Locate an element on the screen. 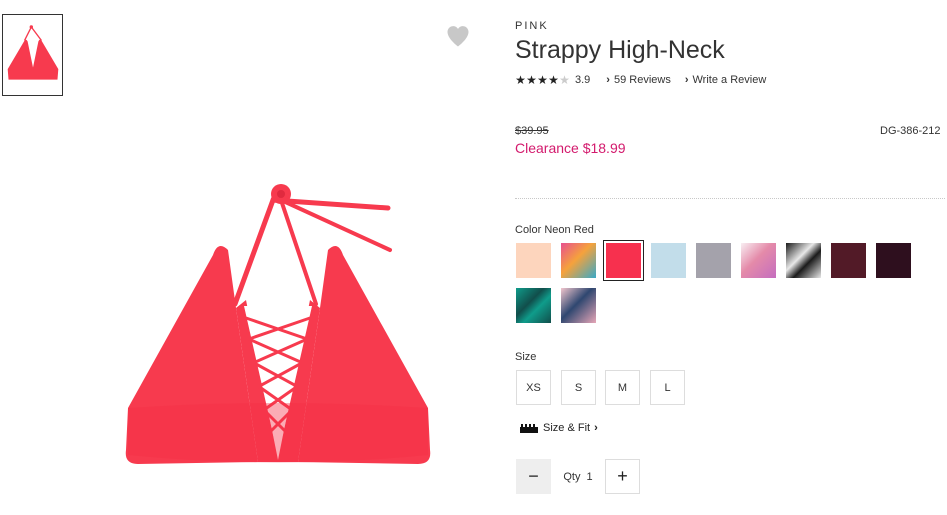 The height and width of the screenshot is (515, 947). color-swatch-neon-red is located at coordinates (623, 260).